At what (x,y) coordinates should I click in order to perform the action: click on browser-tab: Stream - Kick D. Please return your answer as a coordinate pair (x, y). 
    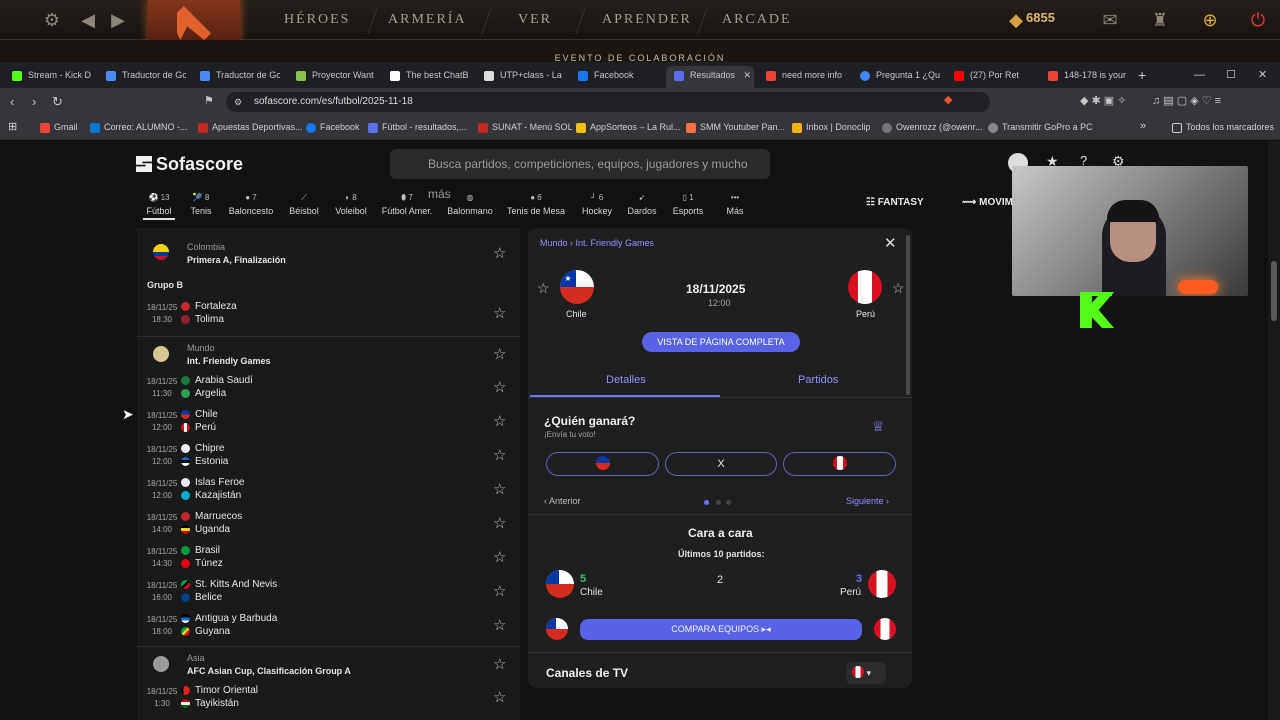
    Looking at the image, I should click on (52, 77).